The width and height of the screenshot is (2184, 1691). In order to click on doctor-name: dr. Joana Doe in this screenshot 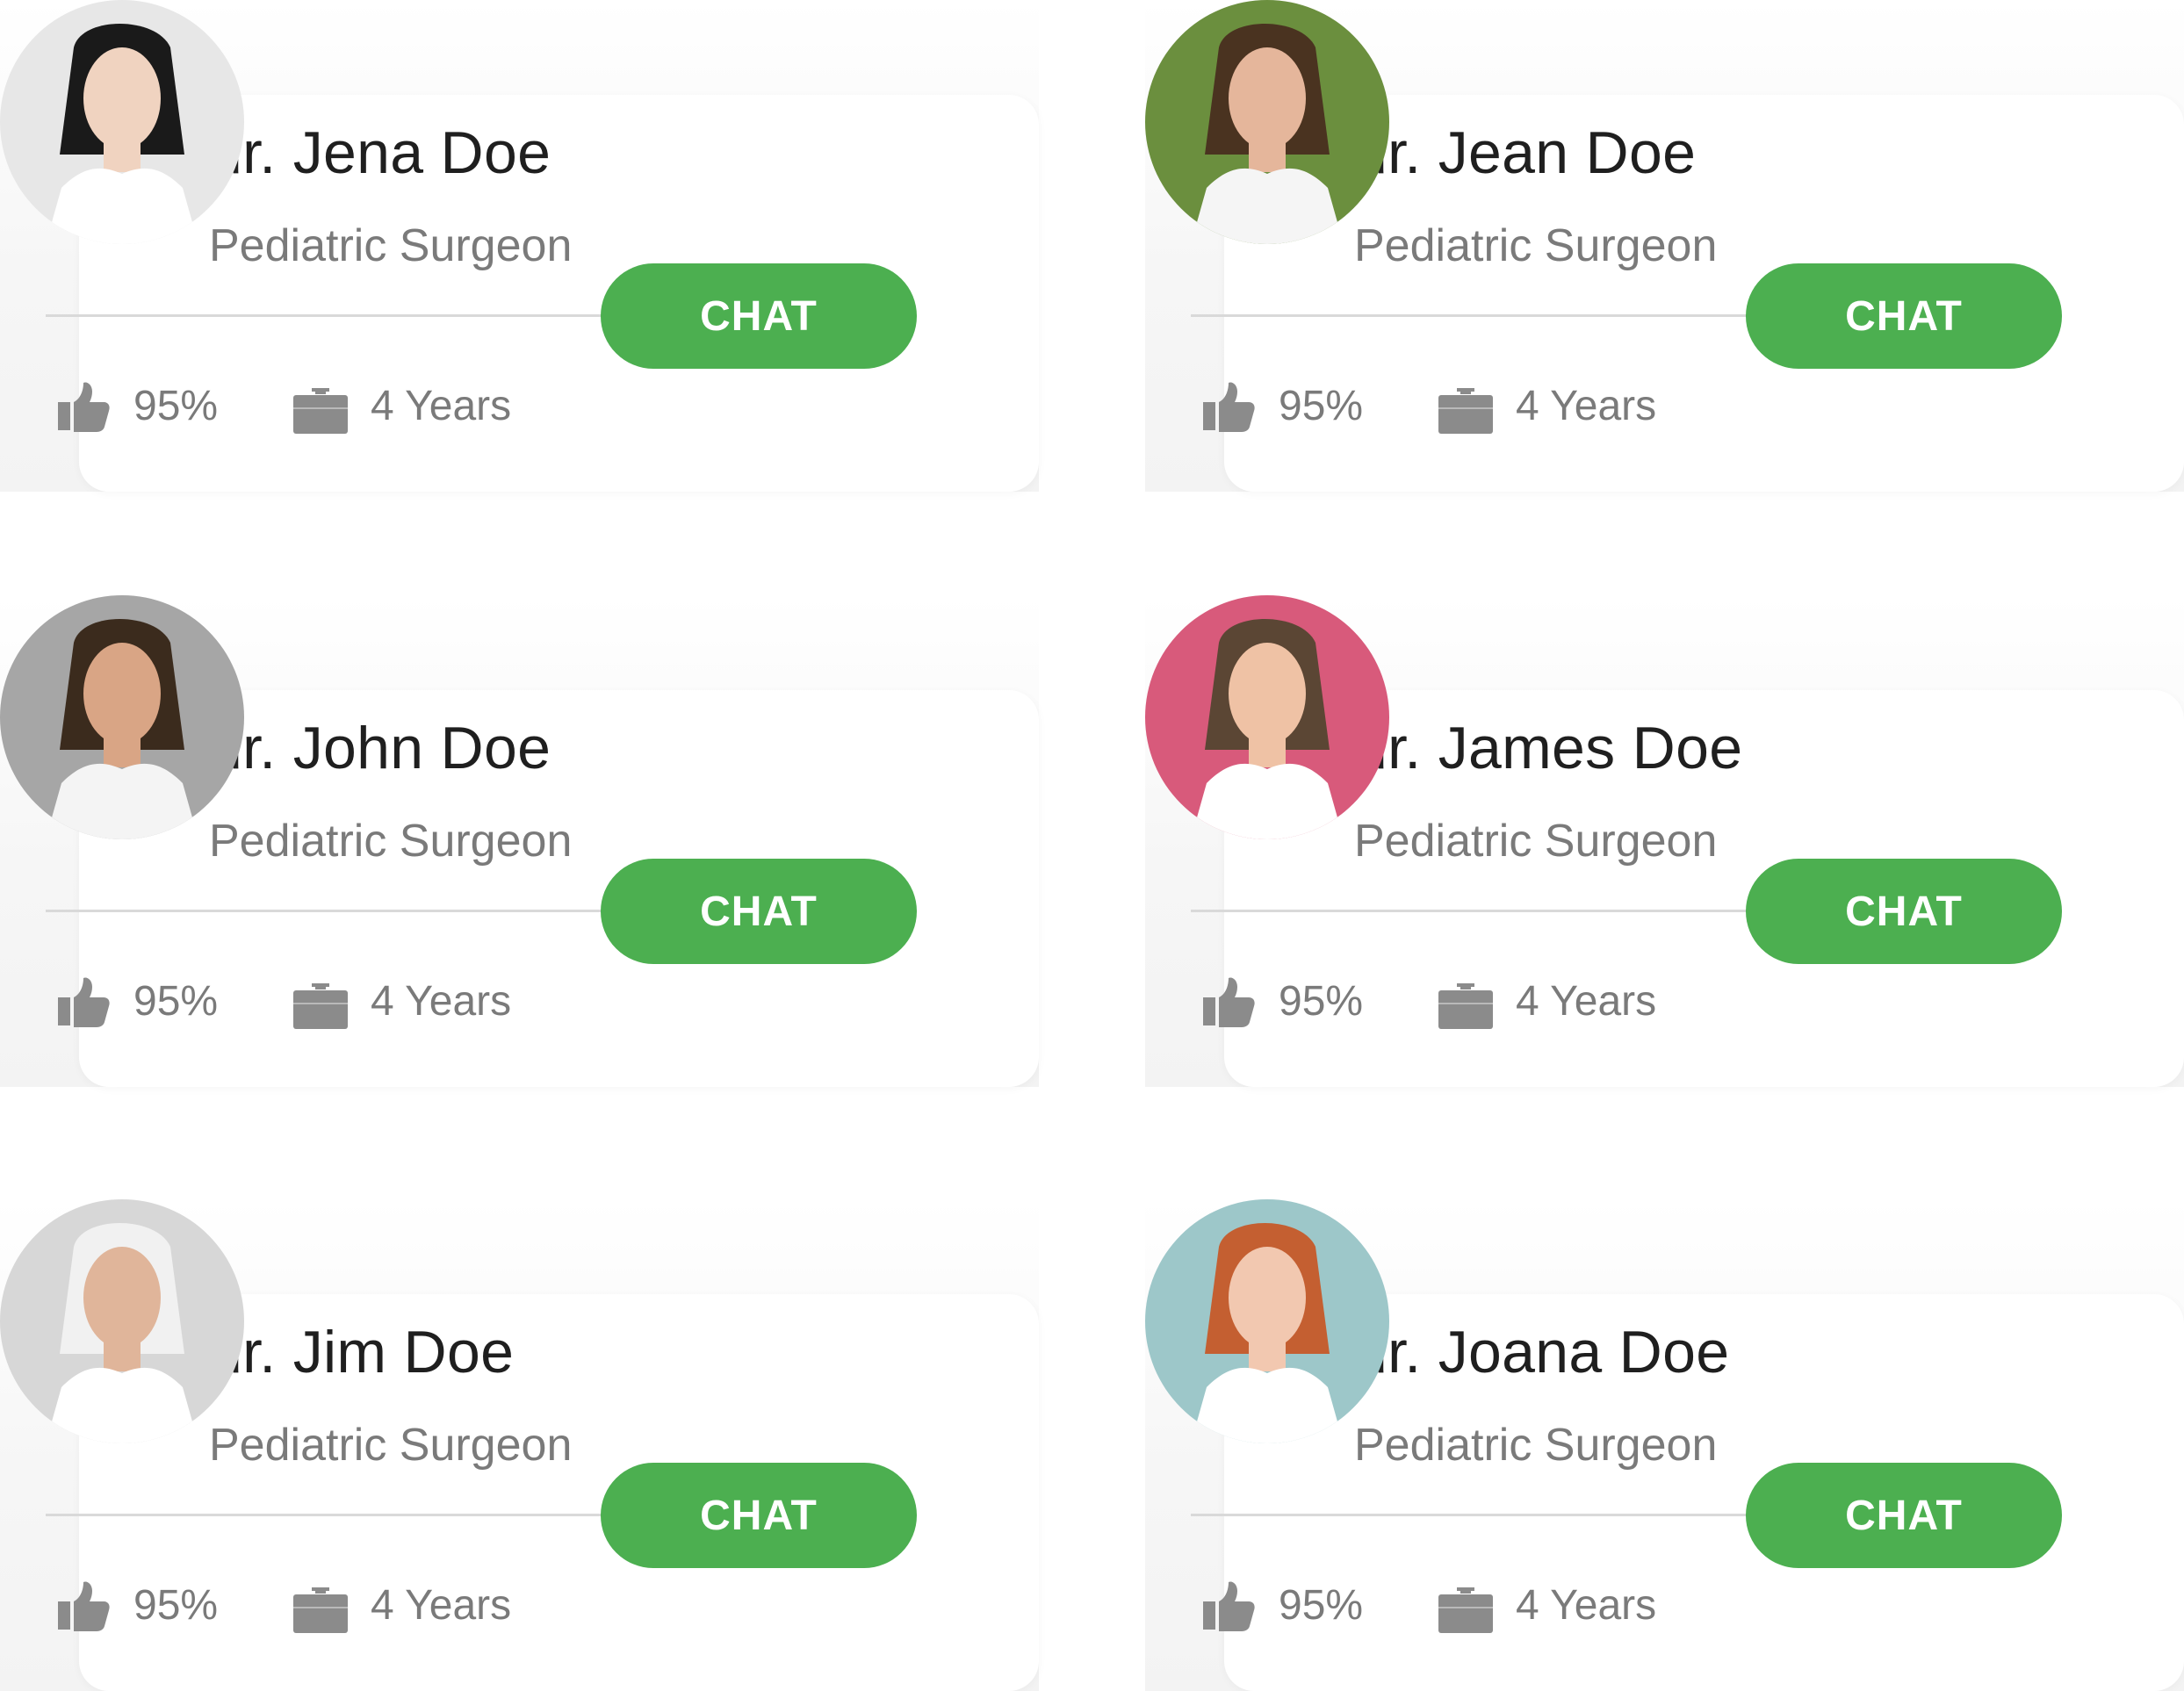, I will do `click(1542, 1352)`.